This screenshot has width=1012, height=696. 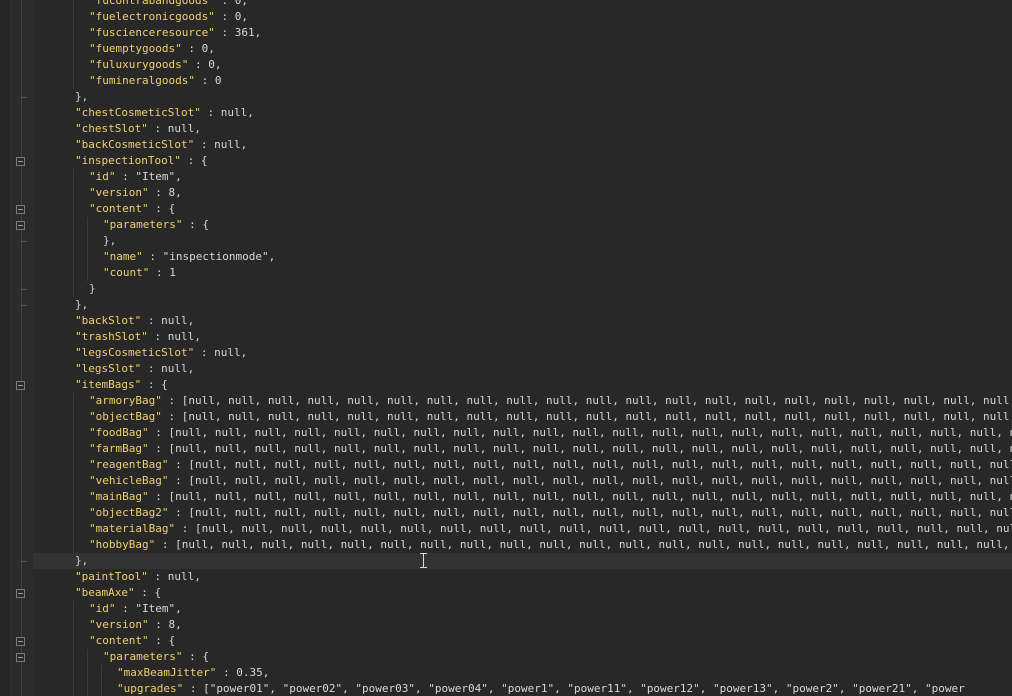 I want to click on json-key: "backSlot", so click(x=108, y=320).